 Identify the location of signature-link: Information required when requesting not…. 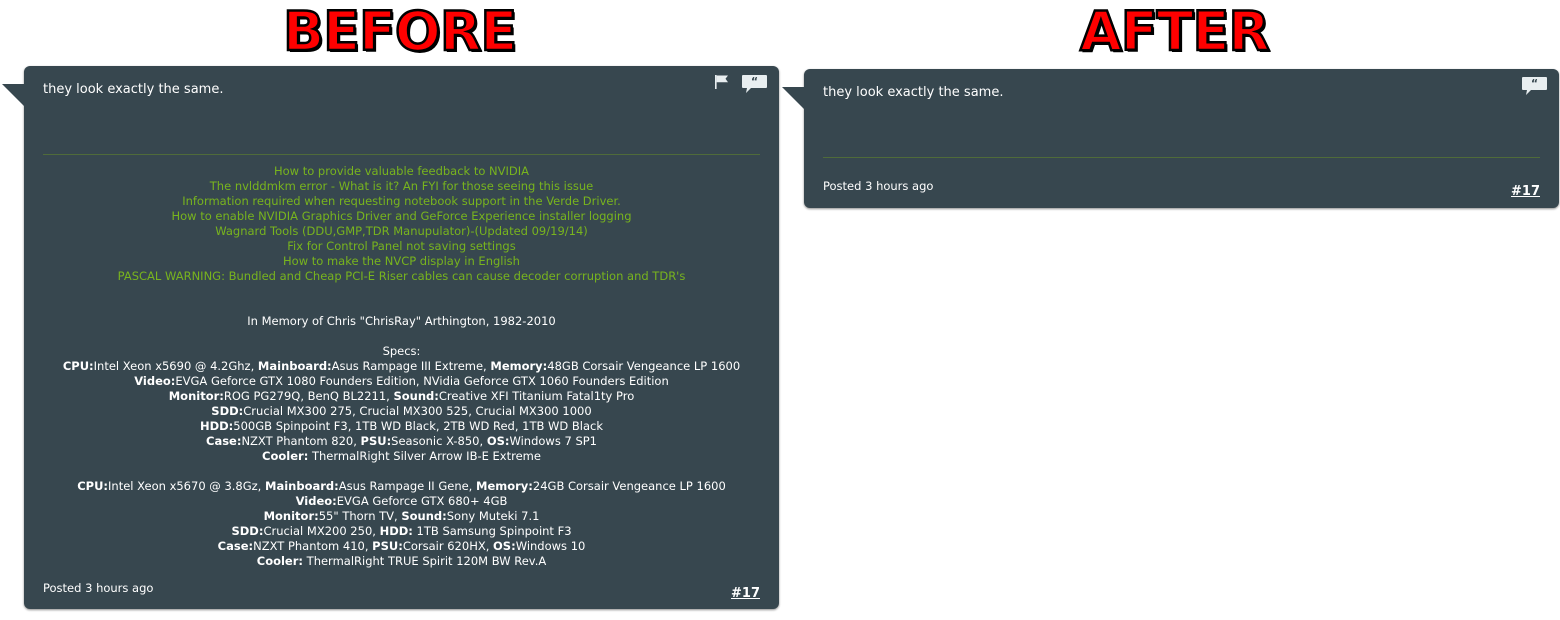
(401, 201).